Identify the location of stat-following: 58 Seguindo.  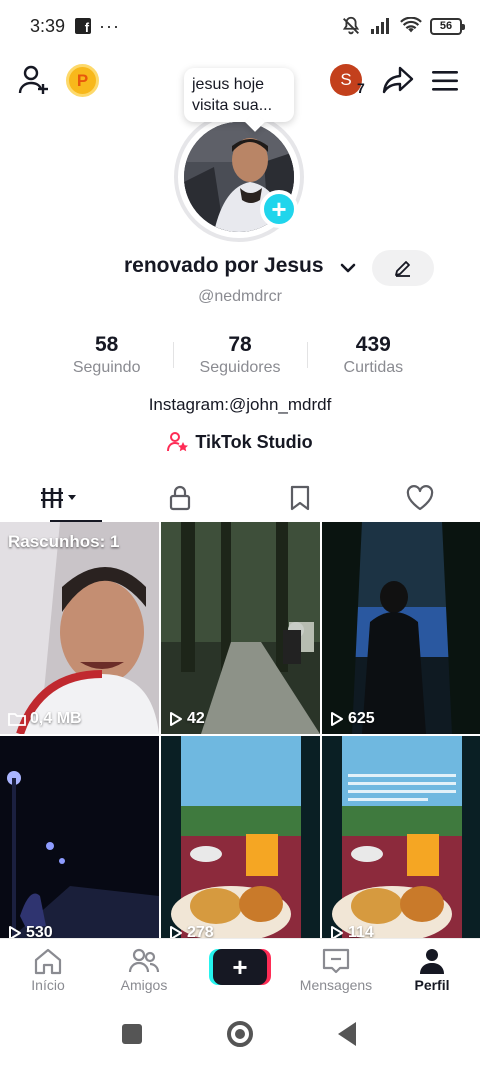
(106, 357).